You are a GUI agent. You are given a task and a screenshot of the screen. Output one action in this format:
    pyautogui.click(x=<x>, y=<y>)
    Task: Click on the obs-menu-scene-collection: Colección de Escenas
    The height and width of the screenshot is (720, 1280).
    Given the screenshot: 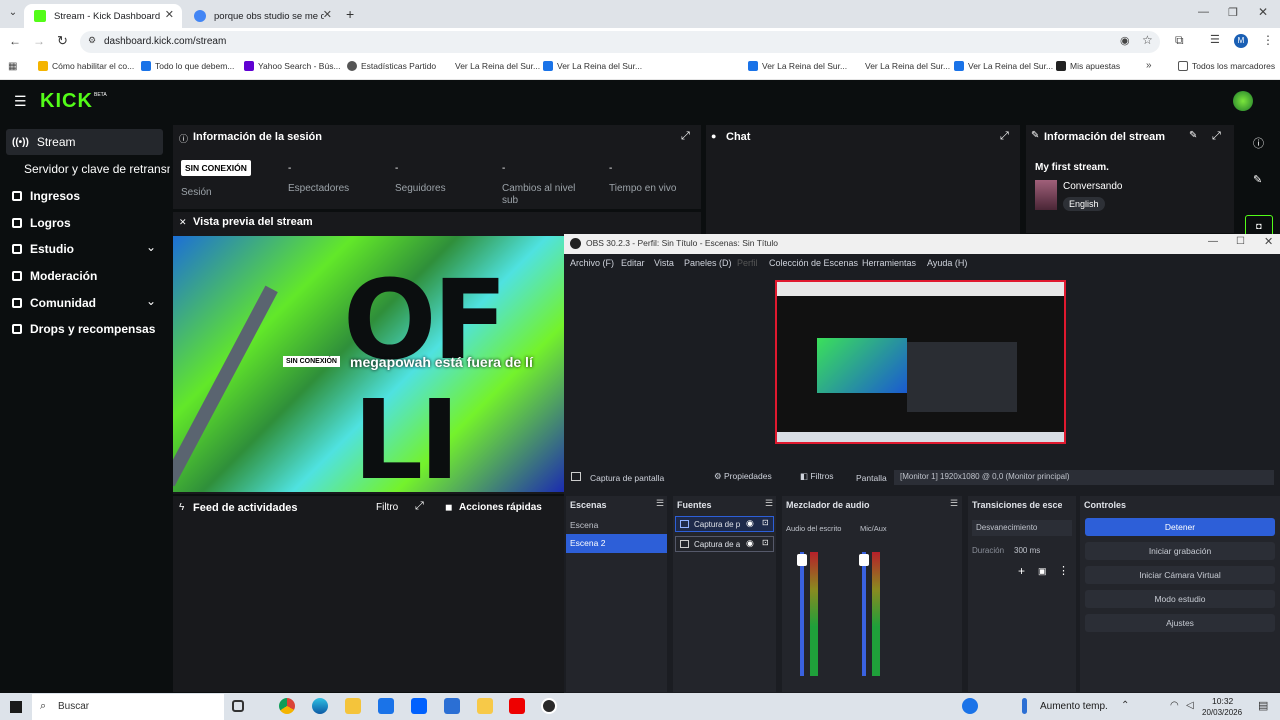 What is the action you would take?
    pyautogui.click(x=813, y=263)
    